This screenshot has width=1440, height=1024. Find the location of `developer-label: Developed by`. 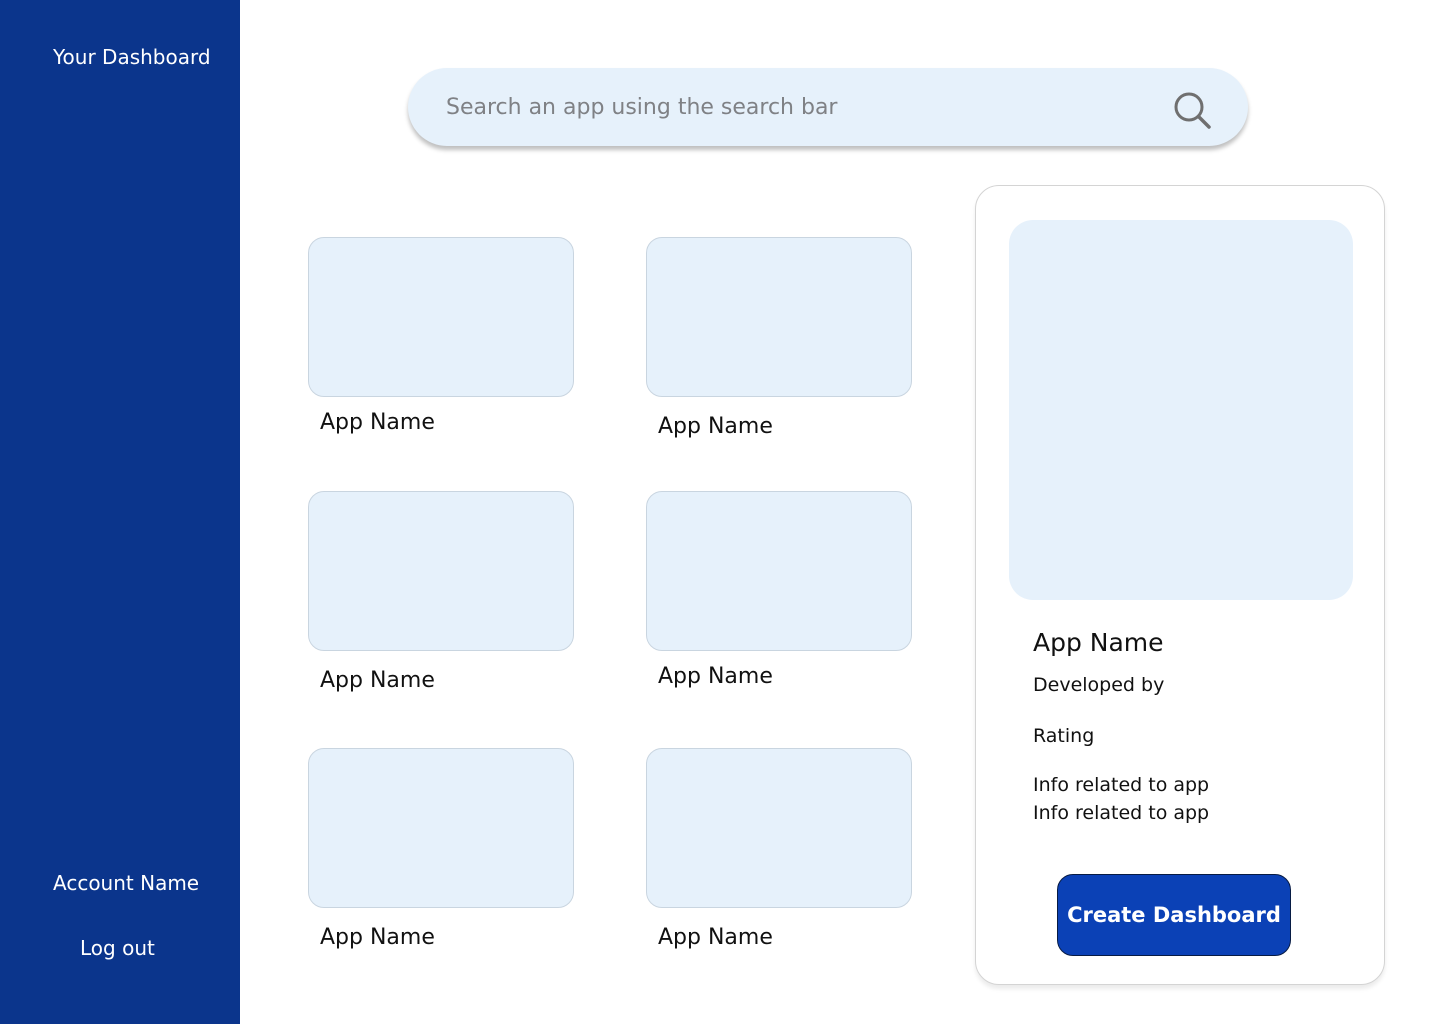

developer-label: Developed by is located at coordinates (1099, 685).